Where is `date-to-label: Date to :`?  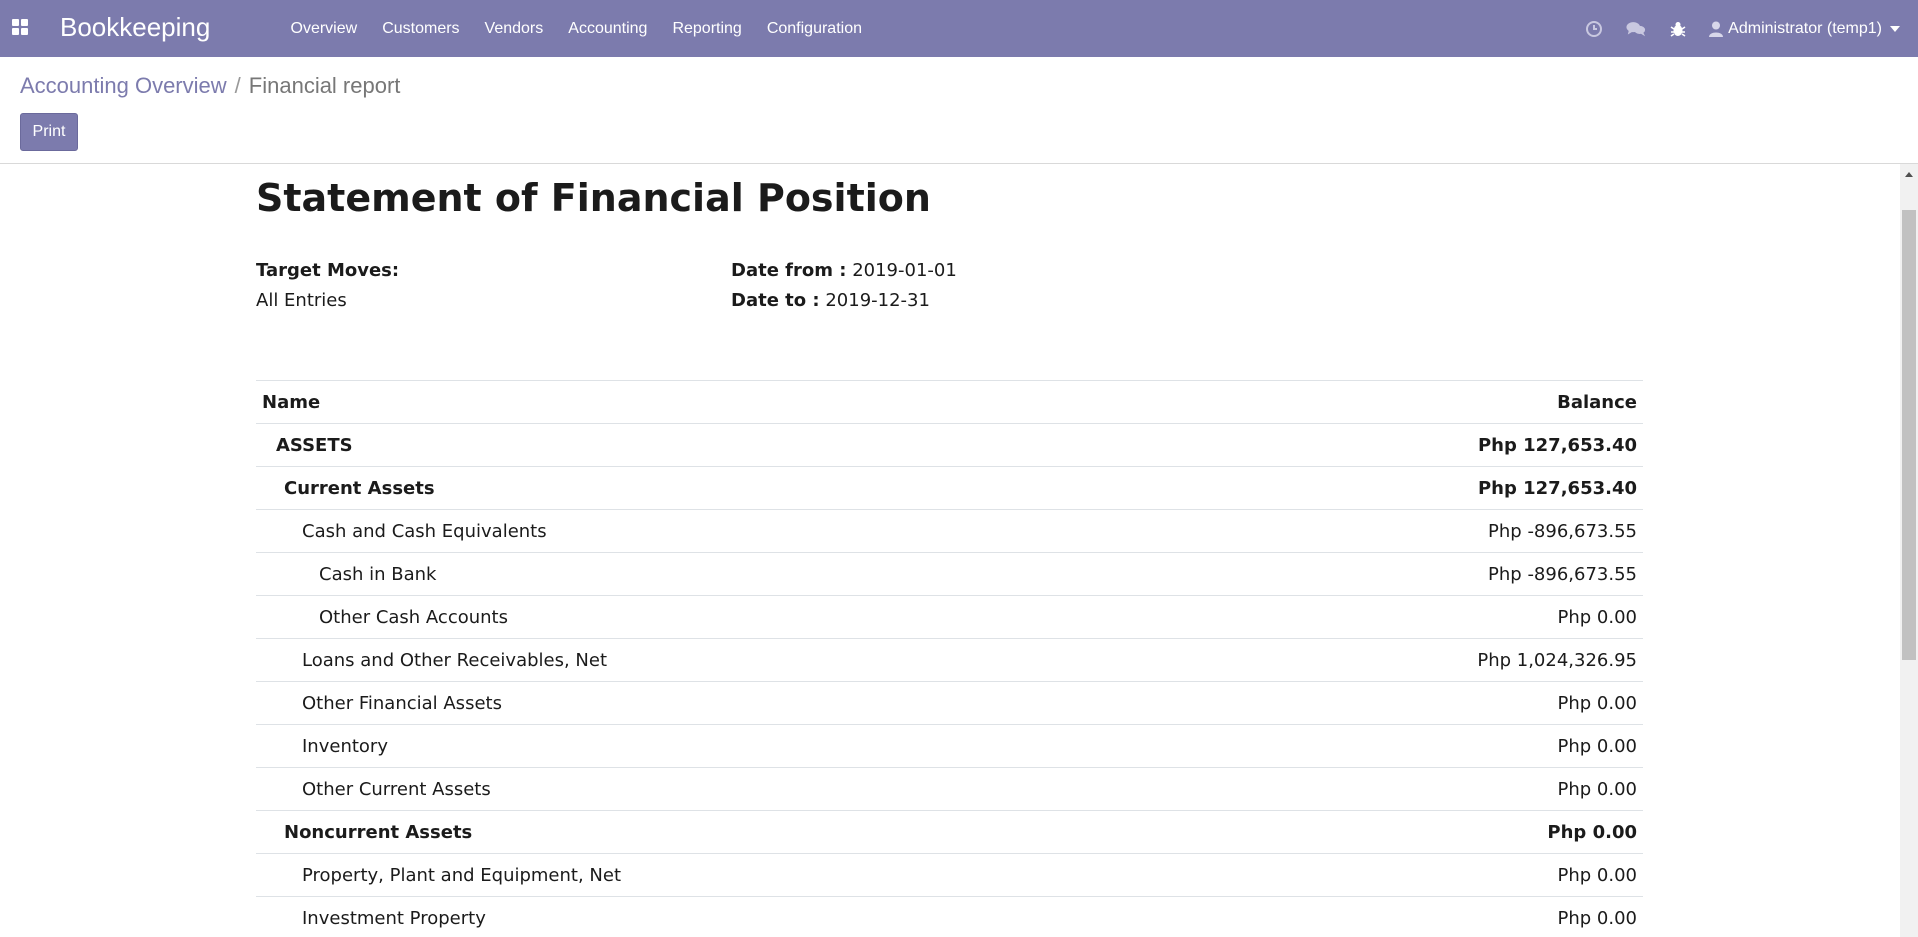
date-to-label: Date to : is located at coordinates (775, 300).